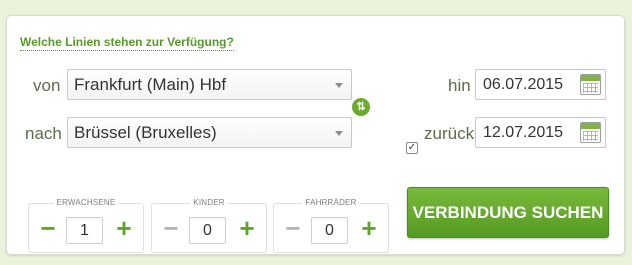  I want to click on children-minus-button: −, so click(171, 228).